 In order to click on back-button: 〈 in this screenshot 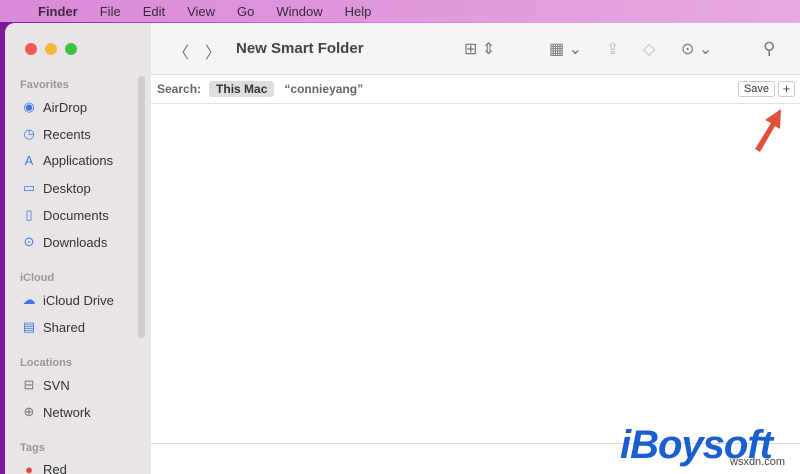, I will do `click(181, 51)`.